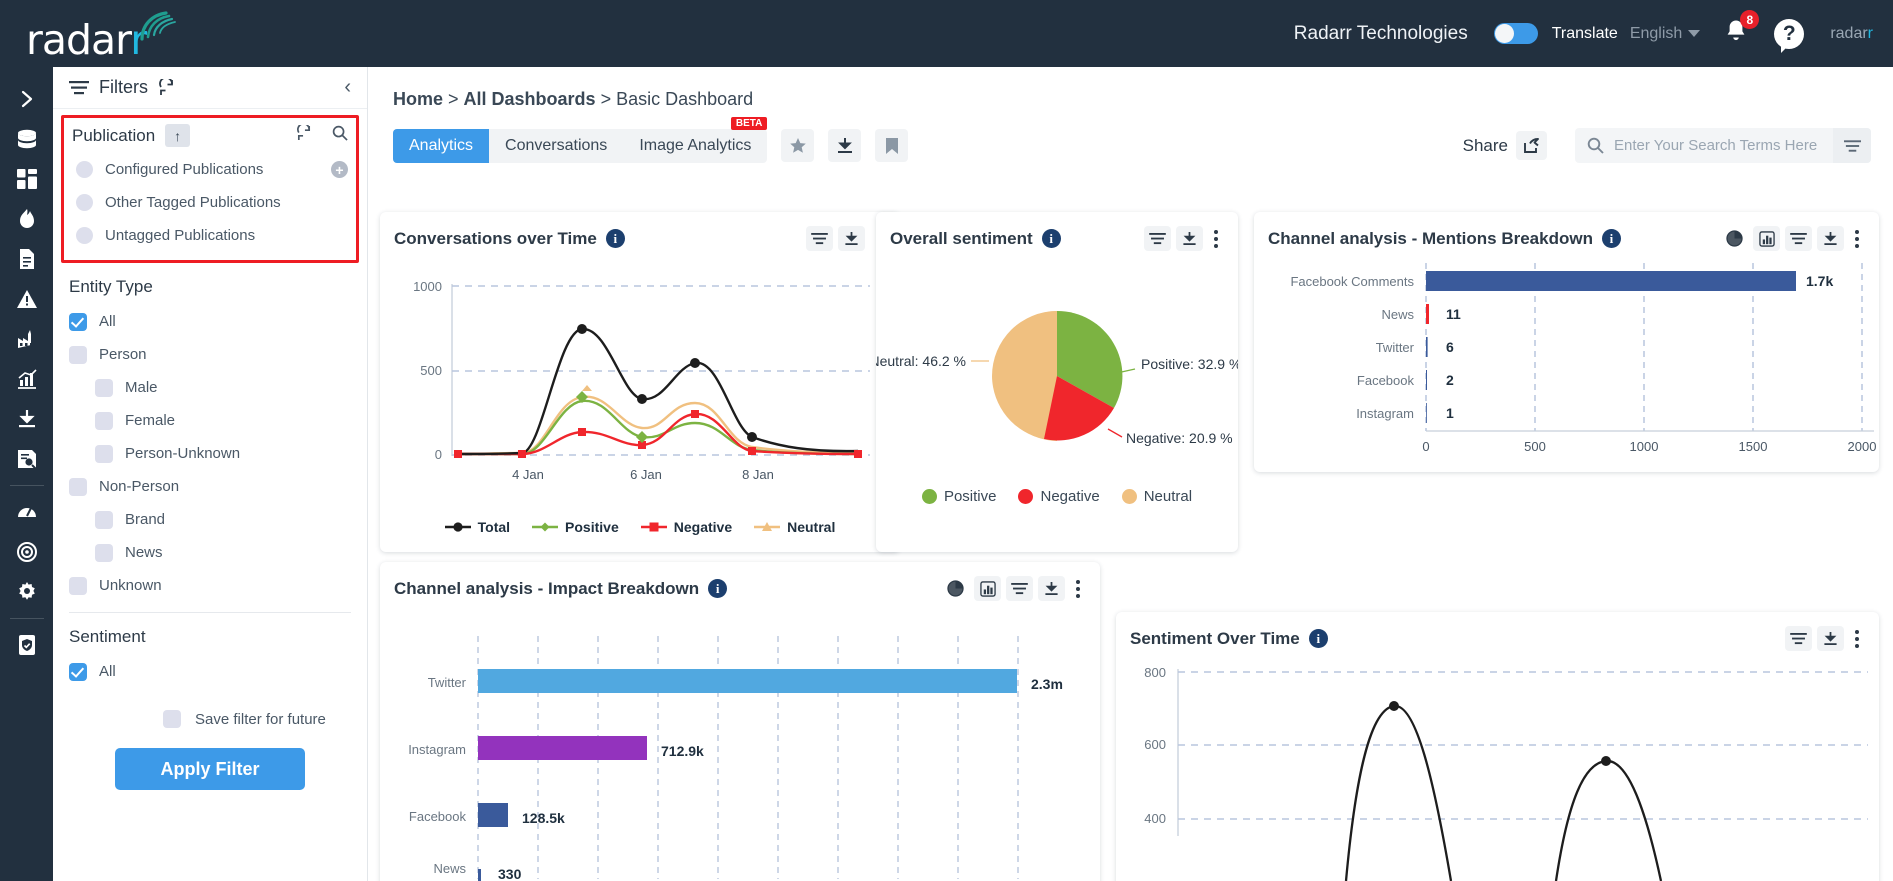 The height and width of the screenshot is (881, 1893). I want to click on publication-option-other-tagged: Other Tagged Publications, so click(210, 202).